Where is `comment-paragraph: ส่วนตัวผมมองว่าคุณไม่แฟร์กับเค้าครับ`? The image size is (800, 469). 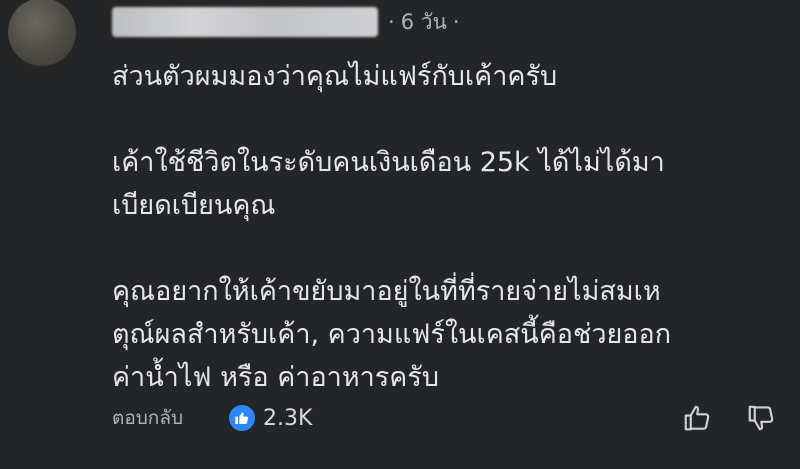 comment-paragraph: ส่วนตัวผมมองว่าคุณไม่แฟร์กับเค้าครับ is located at coordinates (335, 76).